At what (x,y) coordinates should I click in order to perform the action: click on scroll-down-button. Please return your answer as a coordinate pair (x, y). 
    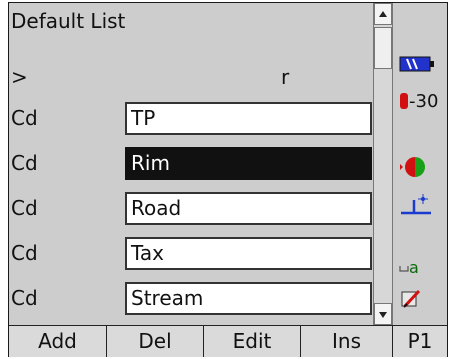
    Looking at the image, I should click on (383, 314).